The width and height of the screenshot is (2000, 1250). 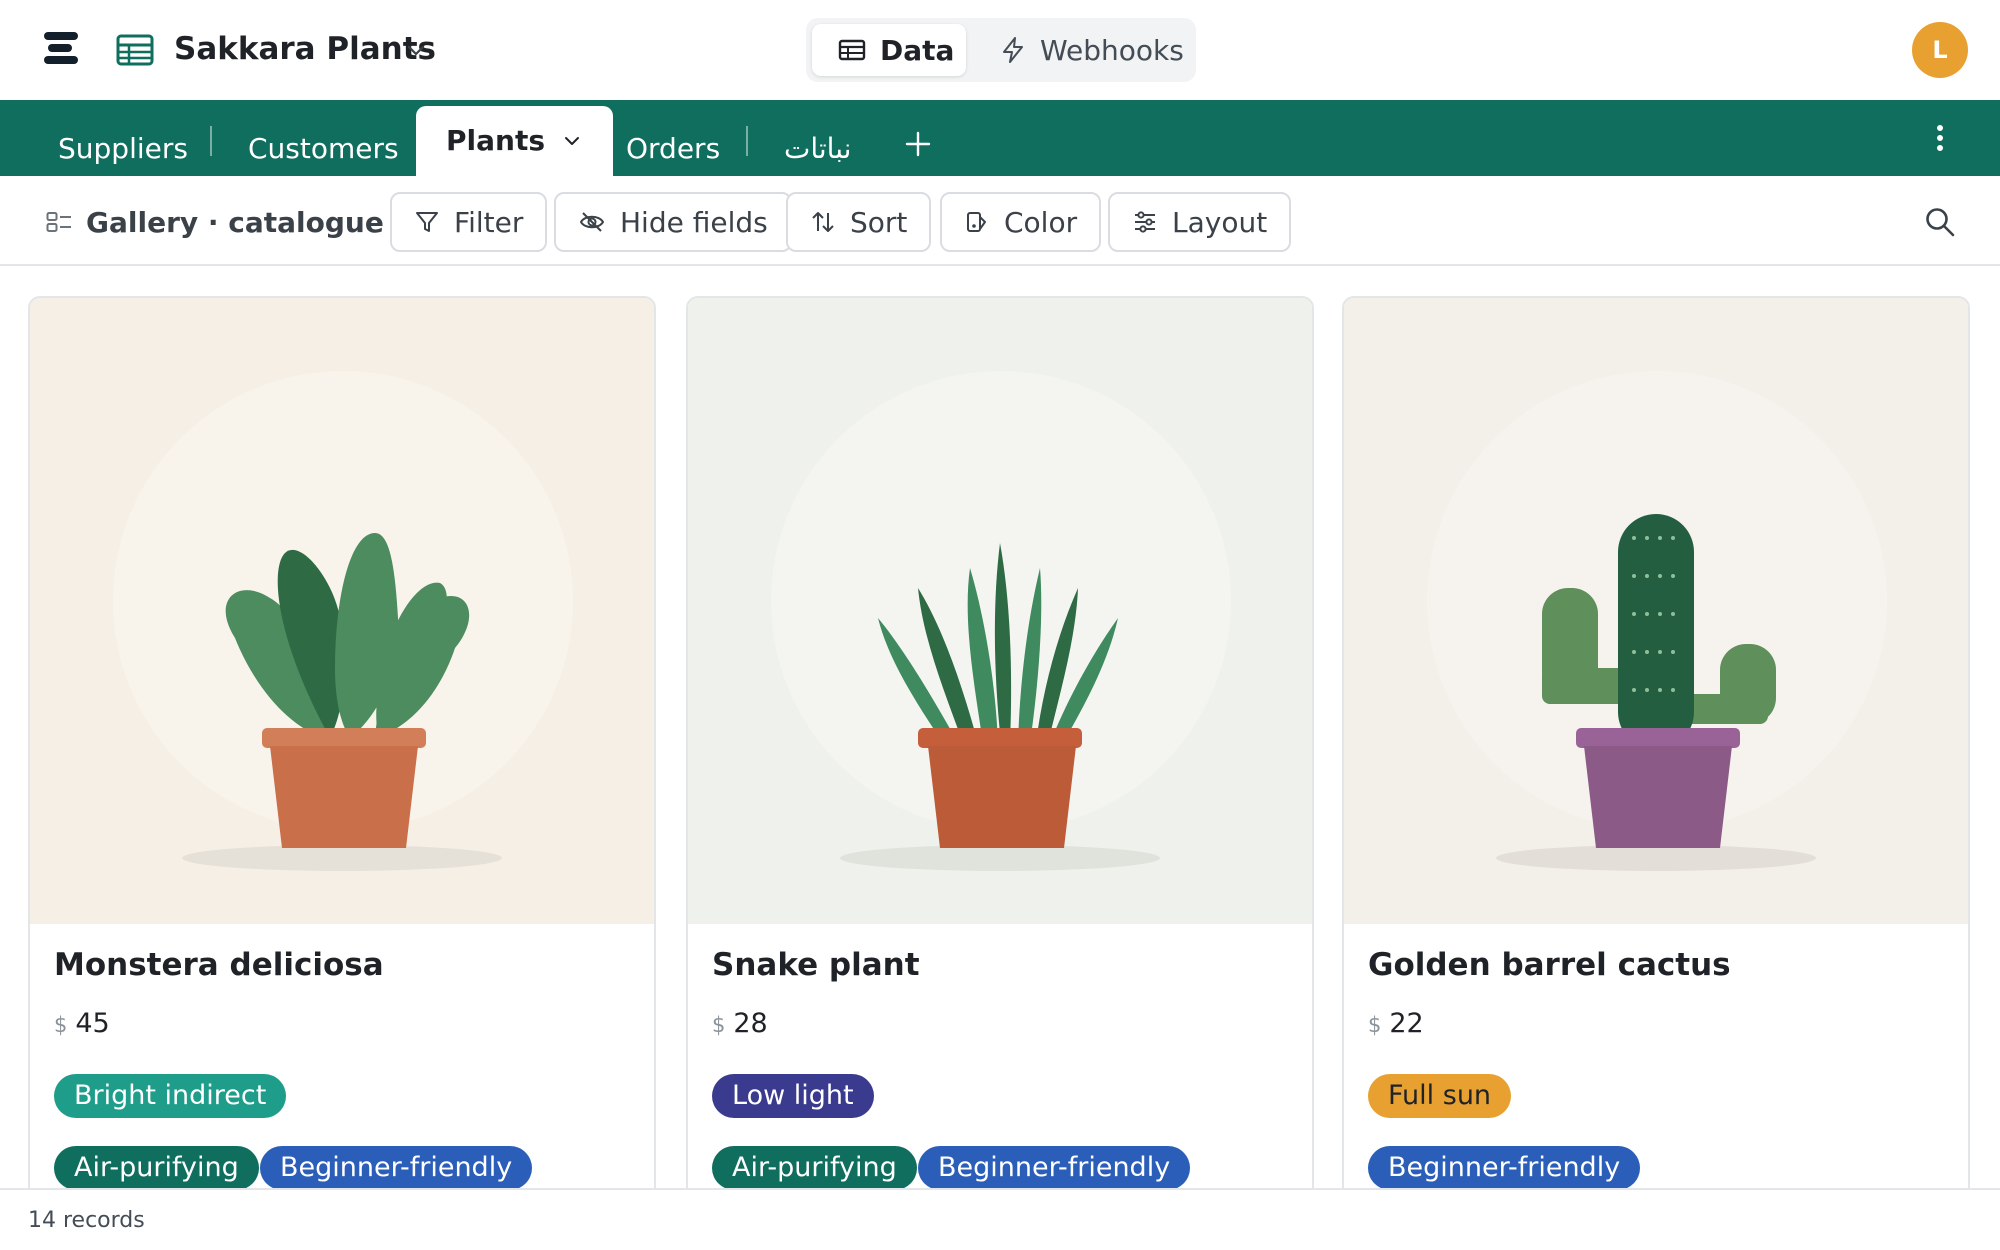 I want to click on tab-plants-label: Plants, so click(x=495, y=140).